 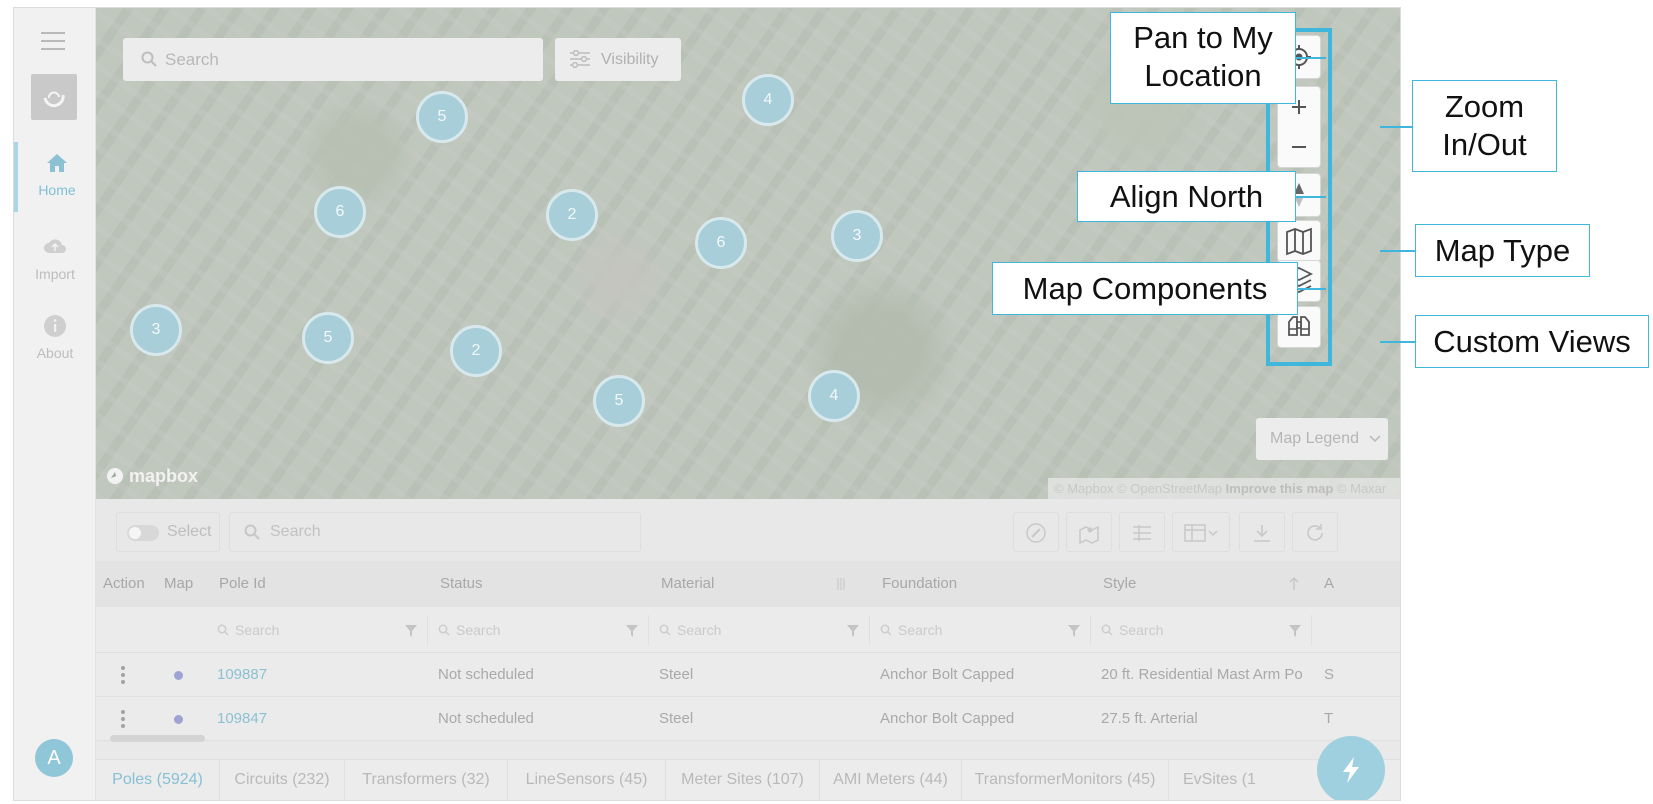 What do you see at coordinates (1202, 674) in the screenshot?
I see `style-cell: 20 ft. Residential Mast Arm Po` at bounding box center [1202, 674].